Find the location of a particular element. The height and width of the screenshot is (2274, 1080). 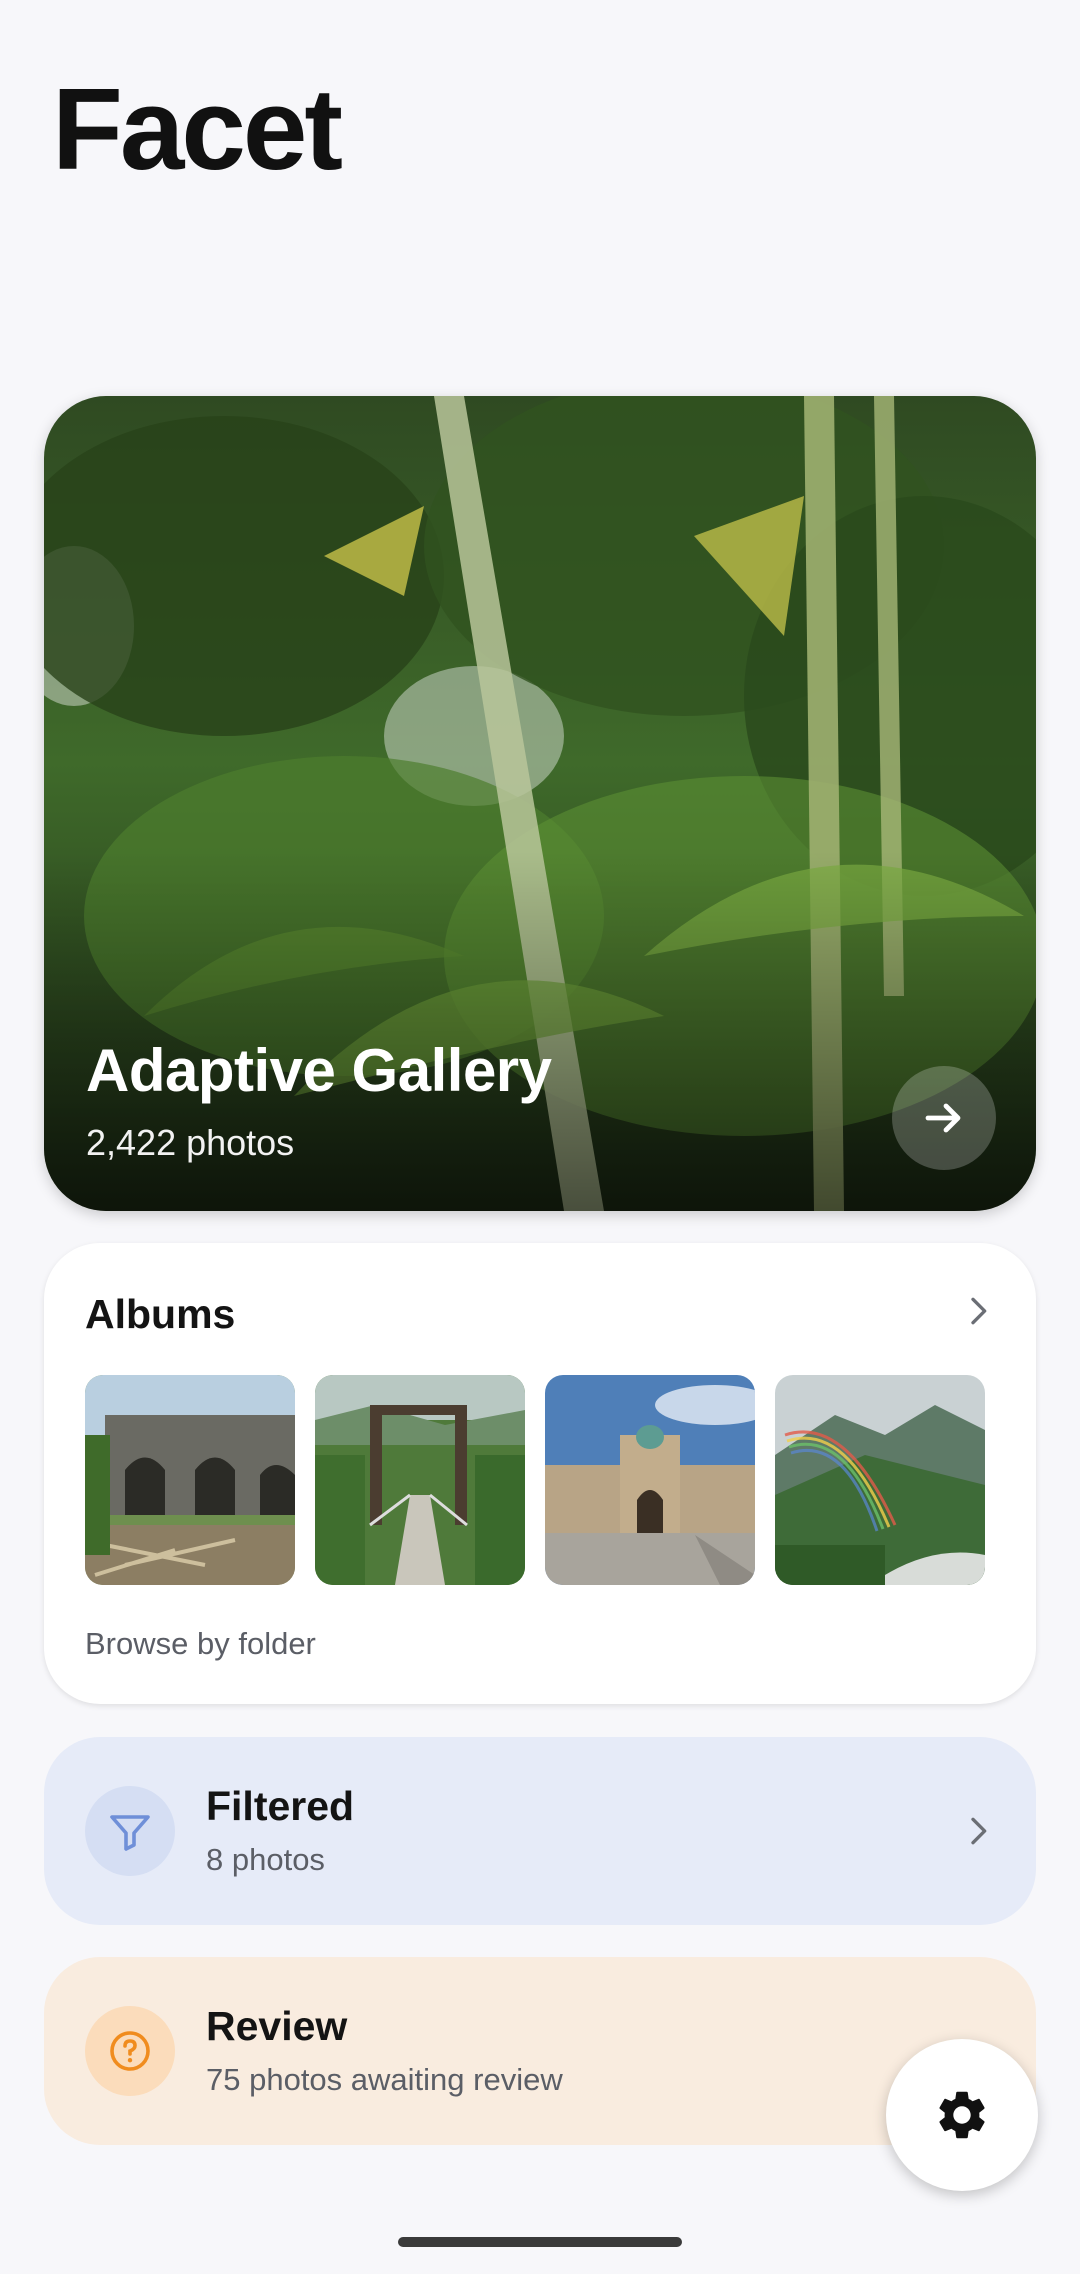

app-title: Facet is located at coordinates (197, 129).